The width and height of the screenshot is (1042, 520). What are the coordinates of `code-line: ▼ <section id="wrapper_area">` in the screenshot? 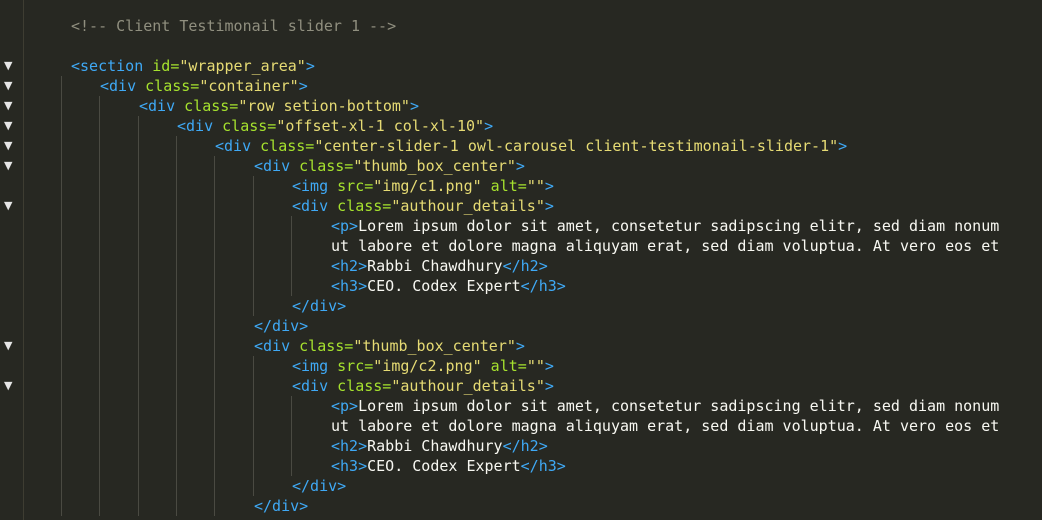 It's located at (521, 66).